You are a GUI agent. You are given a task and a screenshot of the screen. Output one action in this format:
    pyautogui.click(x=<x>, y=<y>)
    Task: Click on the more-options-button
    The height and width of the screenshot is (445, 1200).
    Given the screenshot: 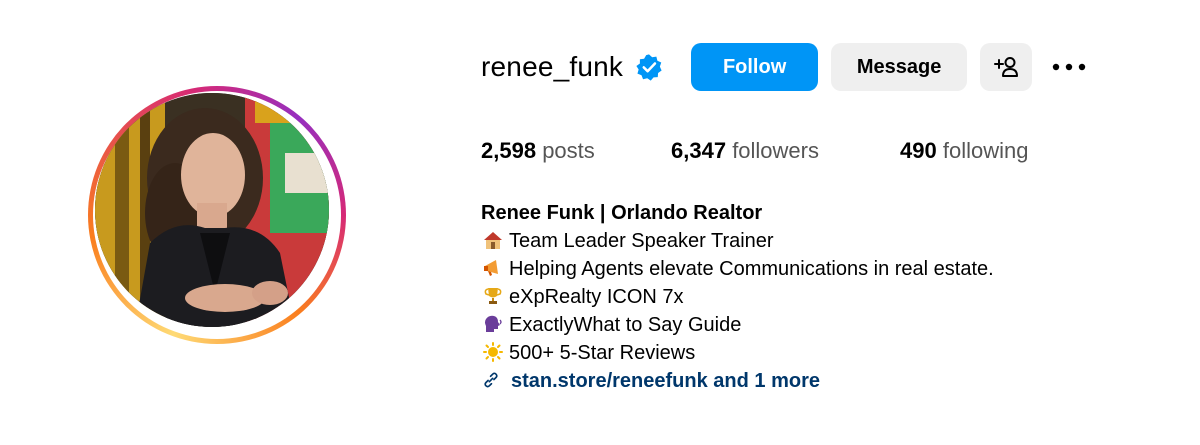 What is the action you would take?
    pyautogui.click(x=1069, y=67)
    